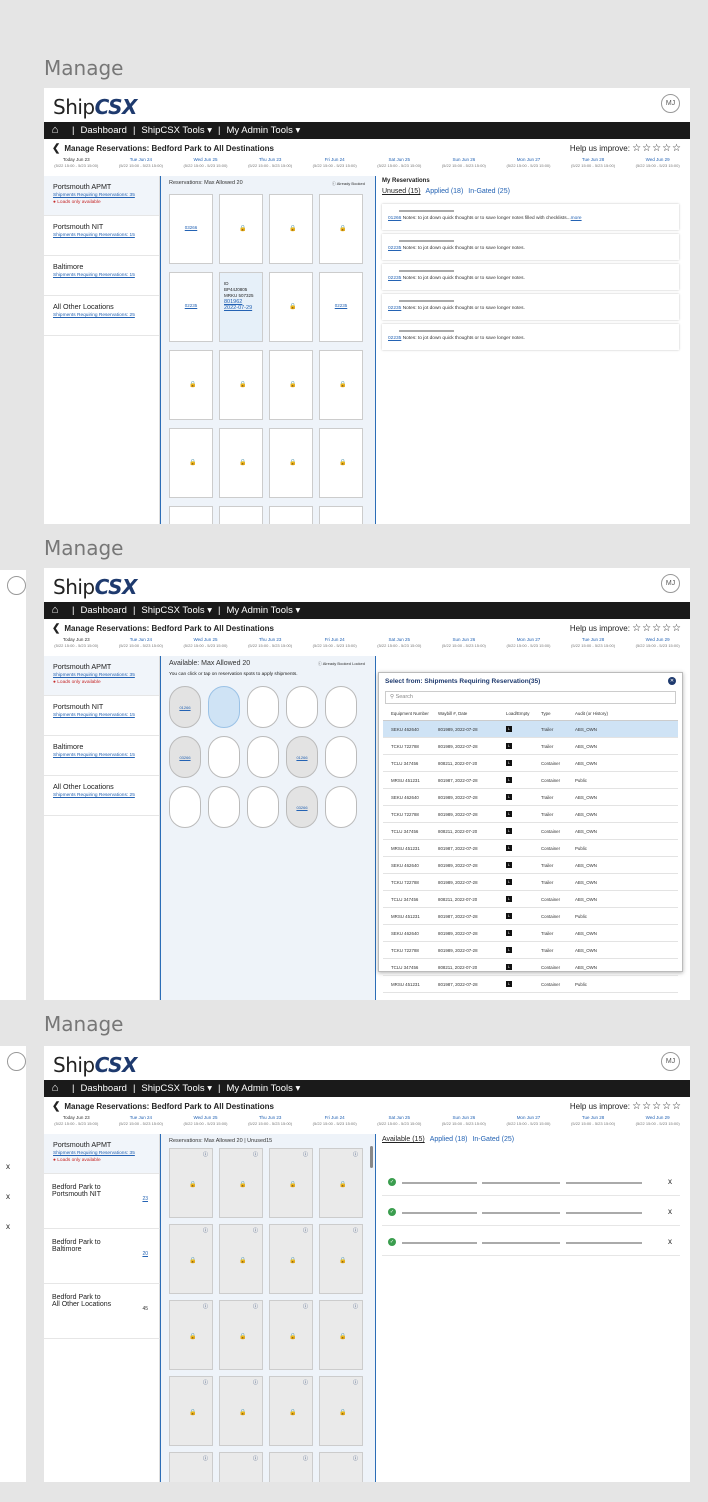 The image size is (708, 1502). Describe the element at coordinates (95, 1065) in the screenshot. I see `shipcsx-logo: ShipCSX` at that location.